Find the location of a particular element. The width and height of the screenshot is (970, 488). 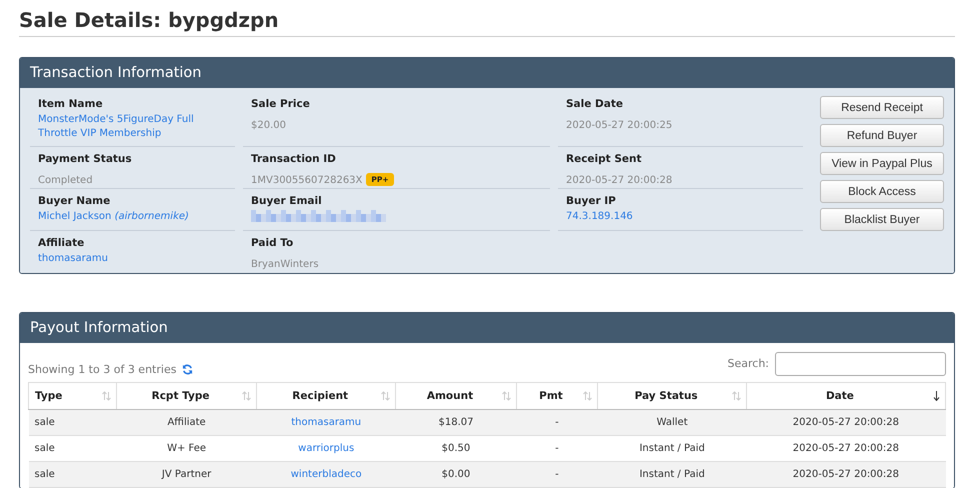

field-value: 2020-05-27 20:00:25 is located at coordinates (619, 125).